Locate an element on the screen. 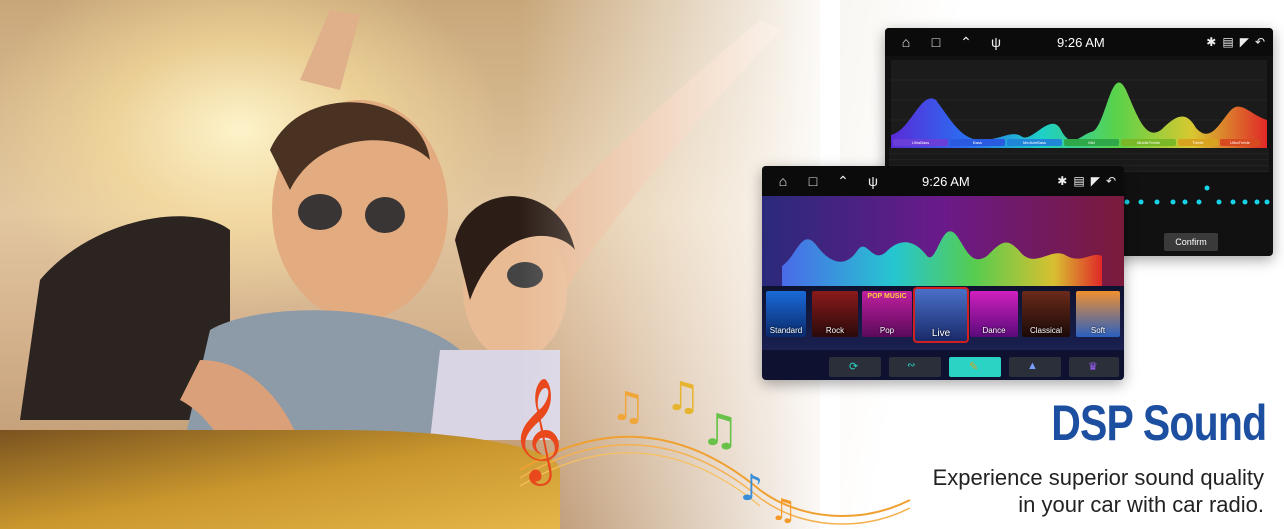 This screenshot has height=529, width=1284. subline-1: Experience superior sound quality is located at coordinates (1098, 477).